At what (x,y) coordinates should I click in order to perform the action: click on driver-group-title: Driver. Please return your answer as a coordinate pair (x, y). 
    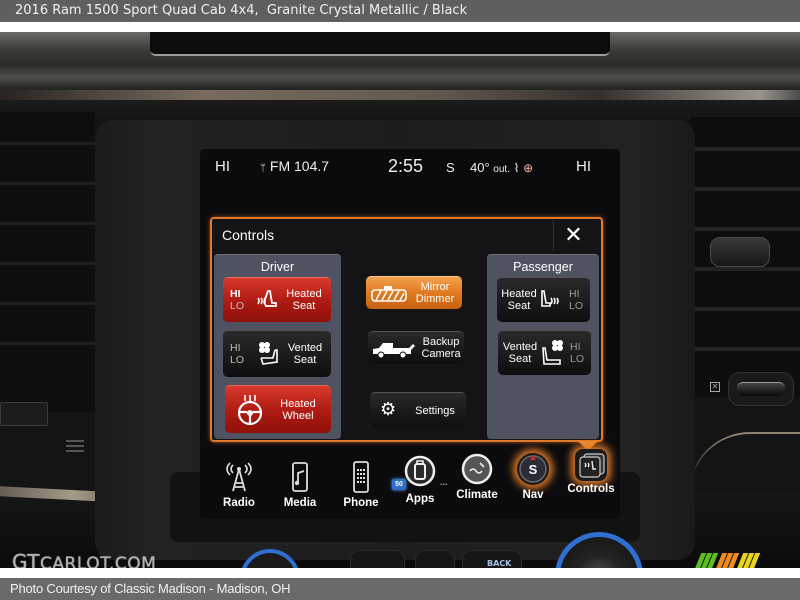
    Looking at the image, I should click on (277, 267).